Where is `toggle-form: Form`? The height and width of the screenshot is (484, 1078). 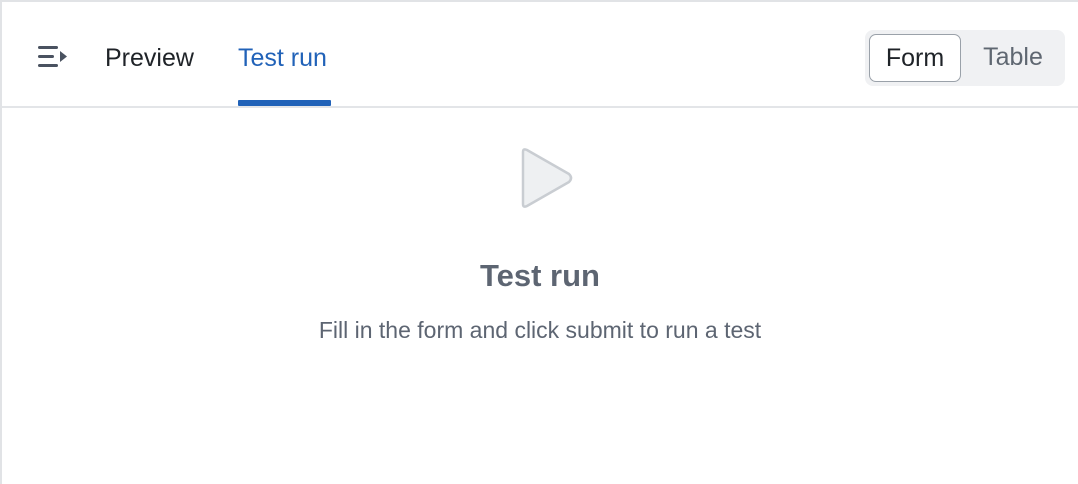 toggle-form: Form is located at coordinates (915, 58).